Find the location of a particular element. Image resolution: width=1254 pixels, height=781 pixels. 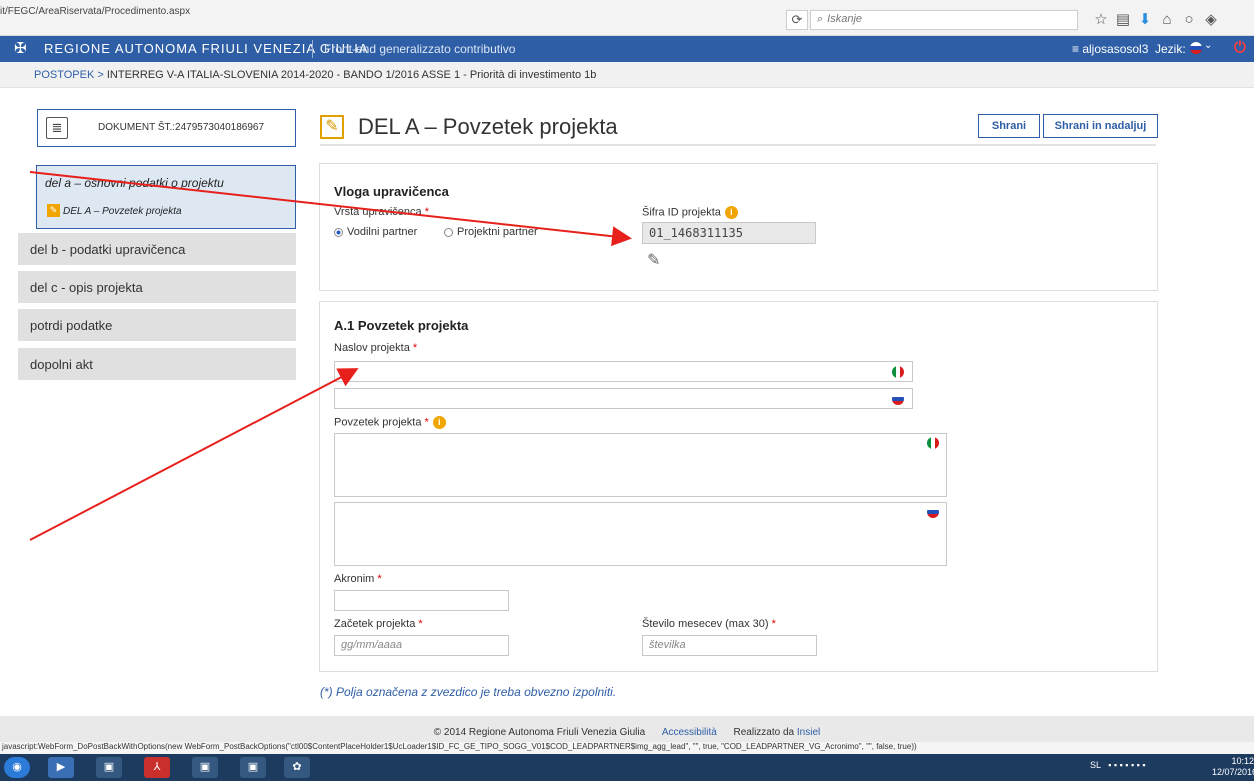

radio-lead-partner: Vodilni partner is located at coordinates (375, 232).